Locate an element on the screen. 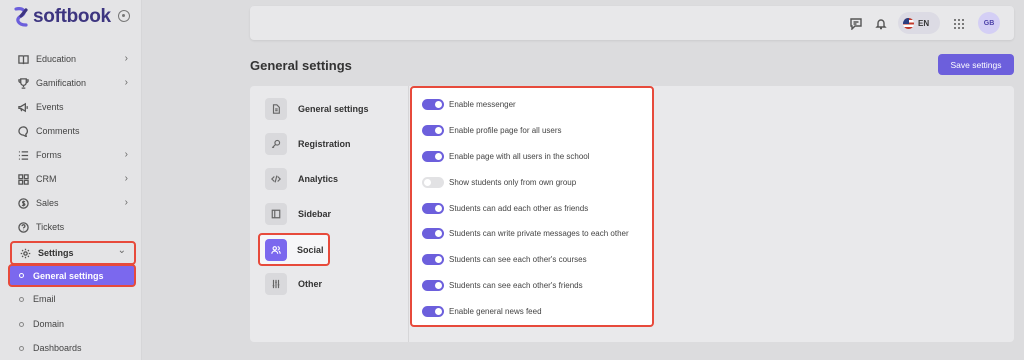  toggle-label: Enable general news feed is located at coordinates (495, 311).